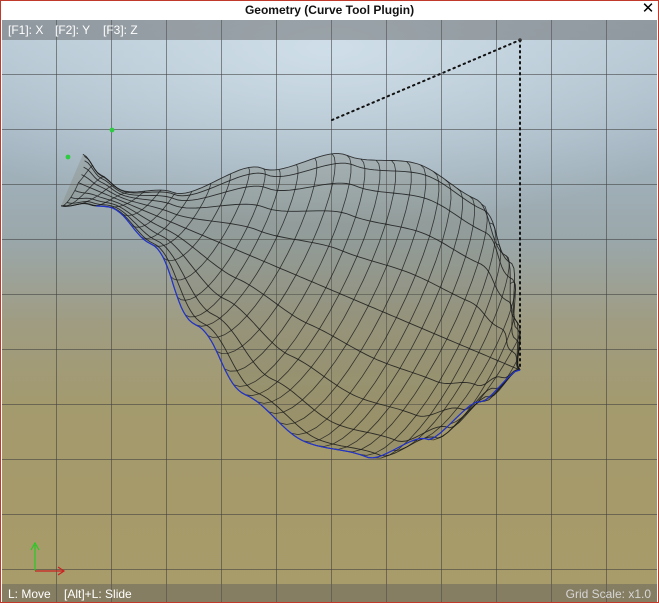  What do you see at coordinates (25, 30) in the screenshot?
I see `axis-x-key: [F1]: X` at bounding box center [25, 30].